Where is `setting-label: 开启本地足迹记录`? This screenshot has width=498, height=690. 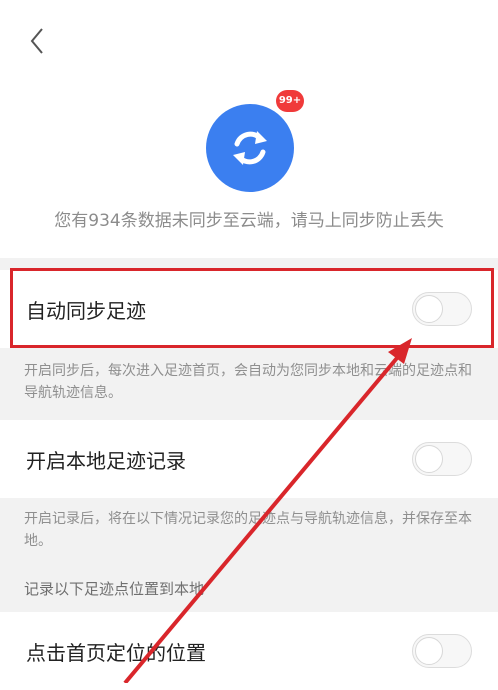
setting-label: 开启本地足迹记录 is located at coordinates (106, 460).